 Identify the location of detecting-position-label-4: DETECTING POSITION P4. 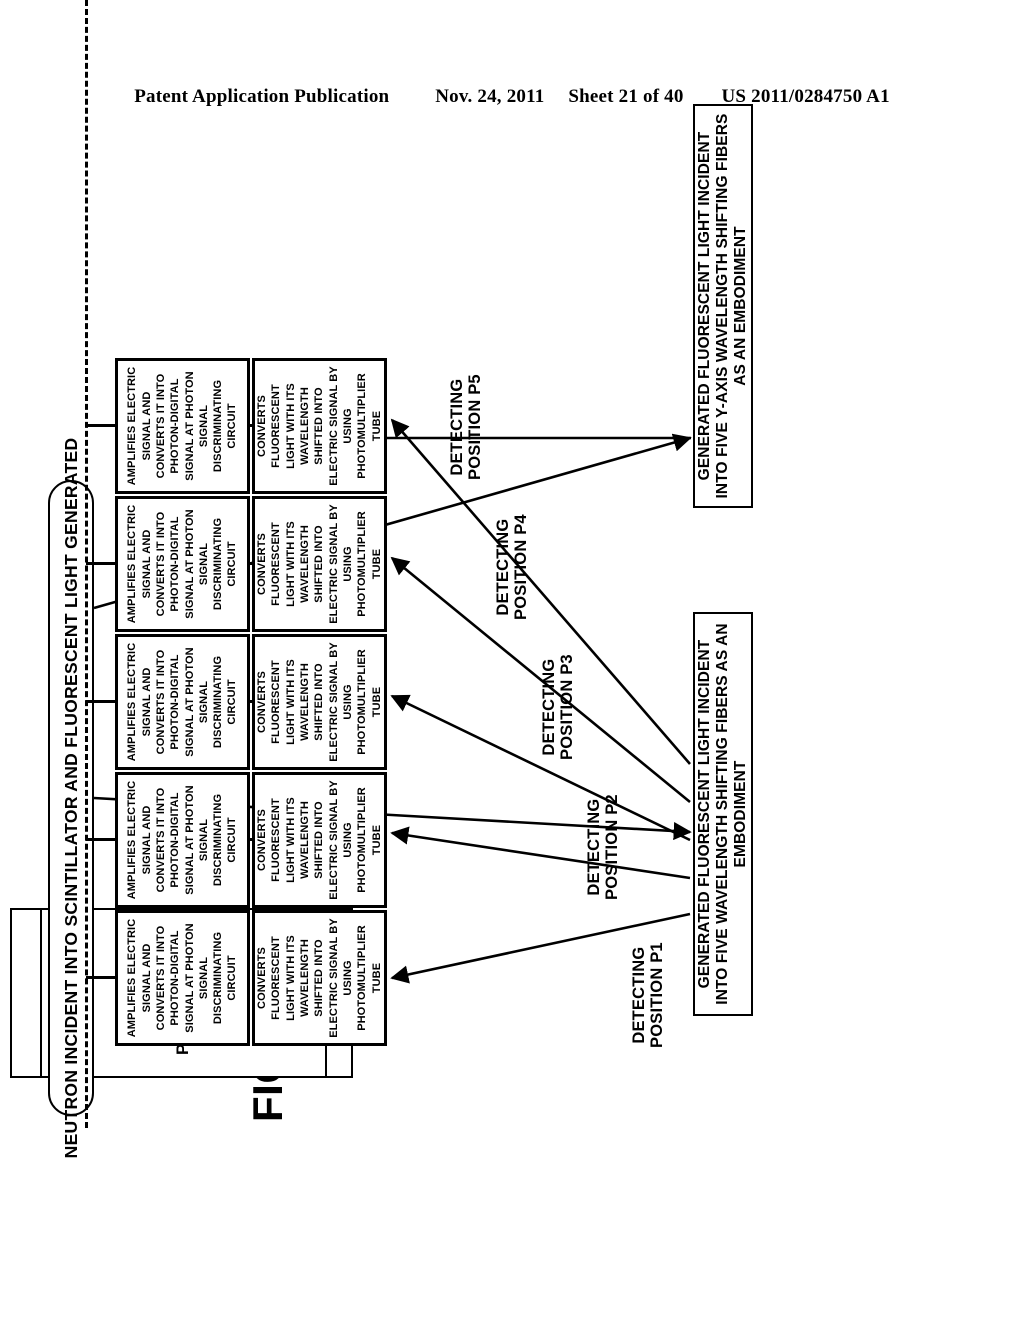
(512, 567).